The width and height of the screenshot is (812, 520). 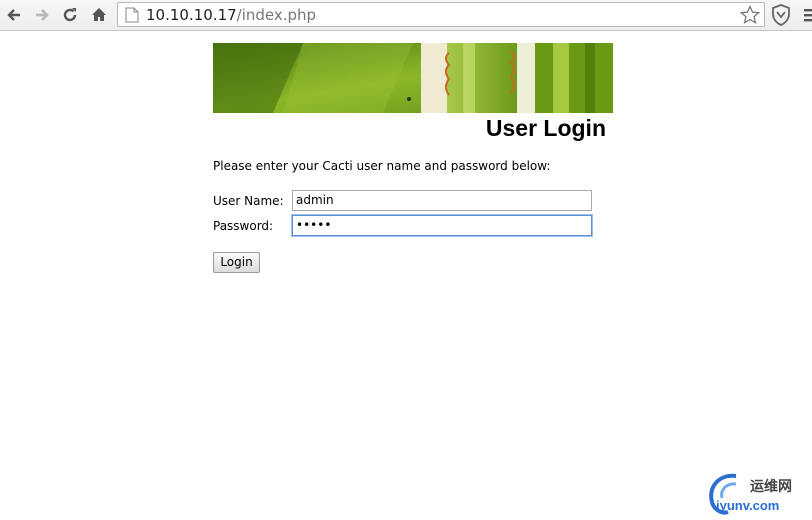 I want to click on reload-button, so click(x=70, y=15).